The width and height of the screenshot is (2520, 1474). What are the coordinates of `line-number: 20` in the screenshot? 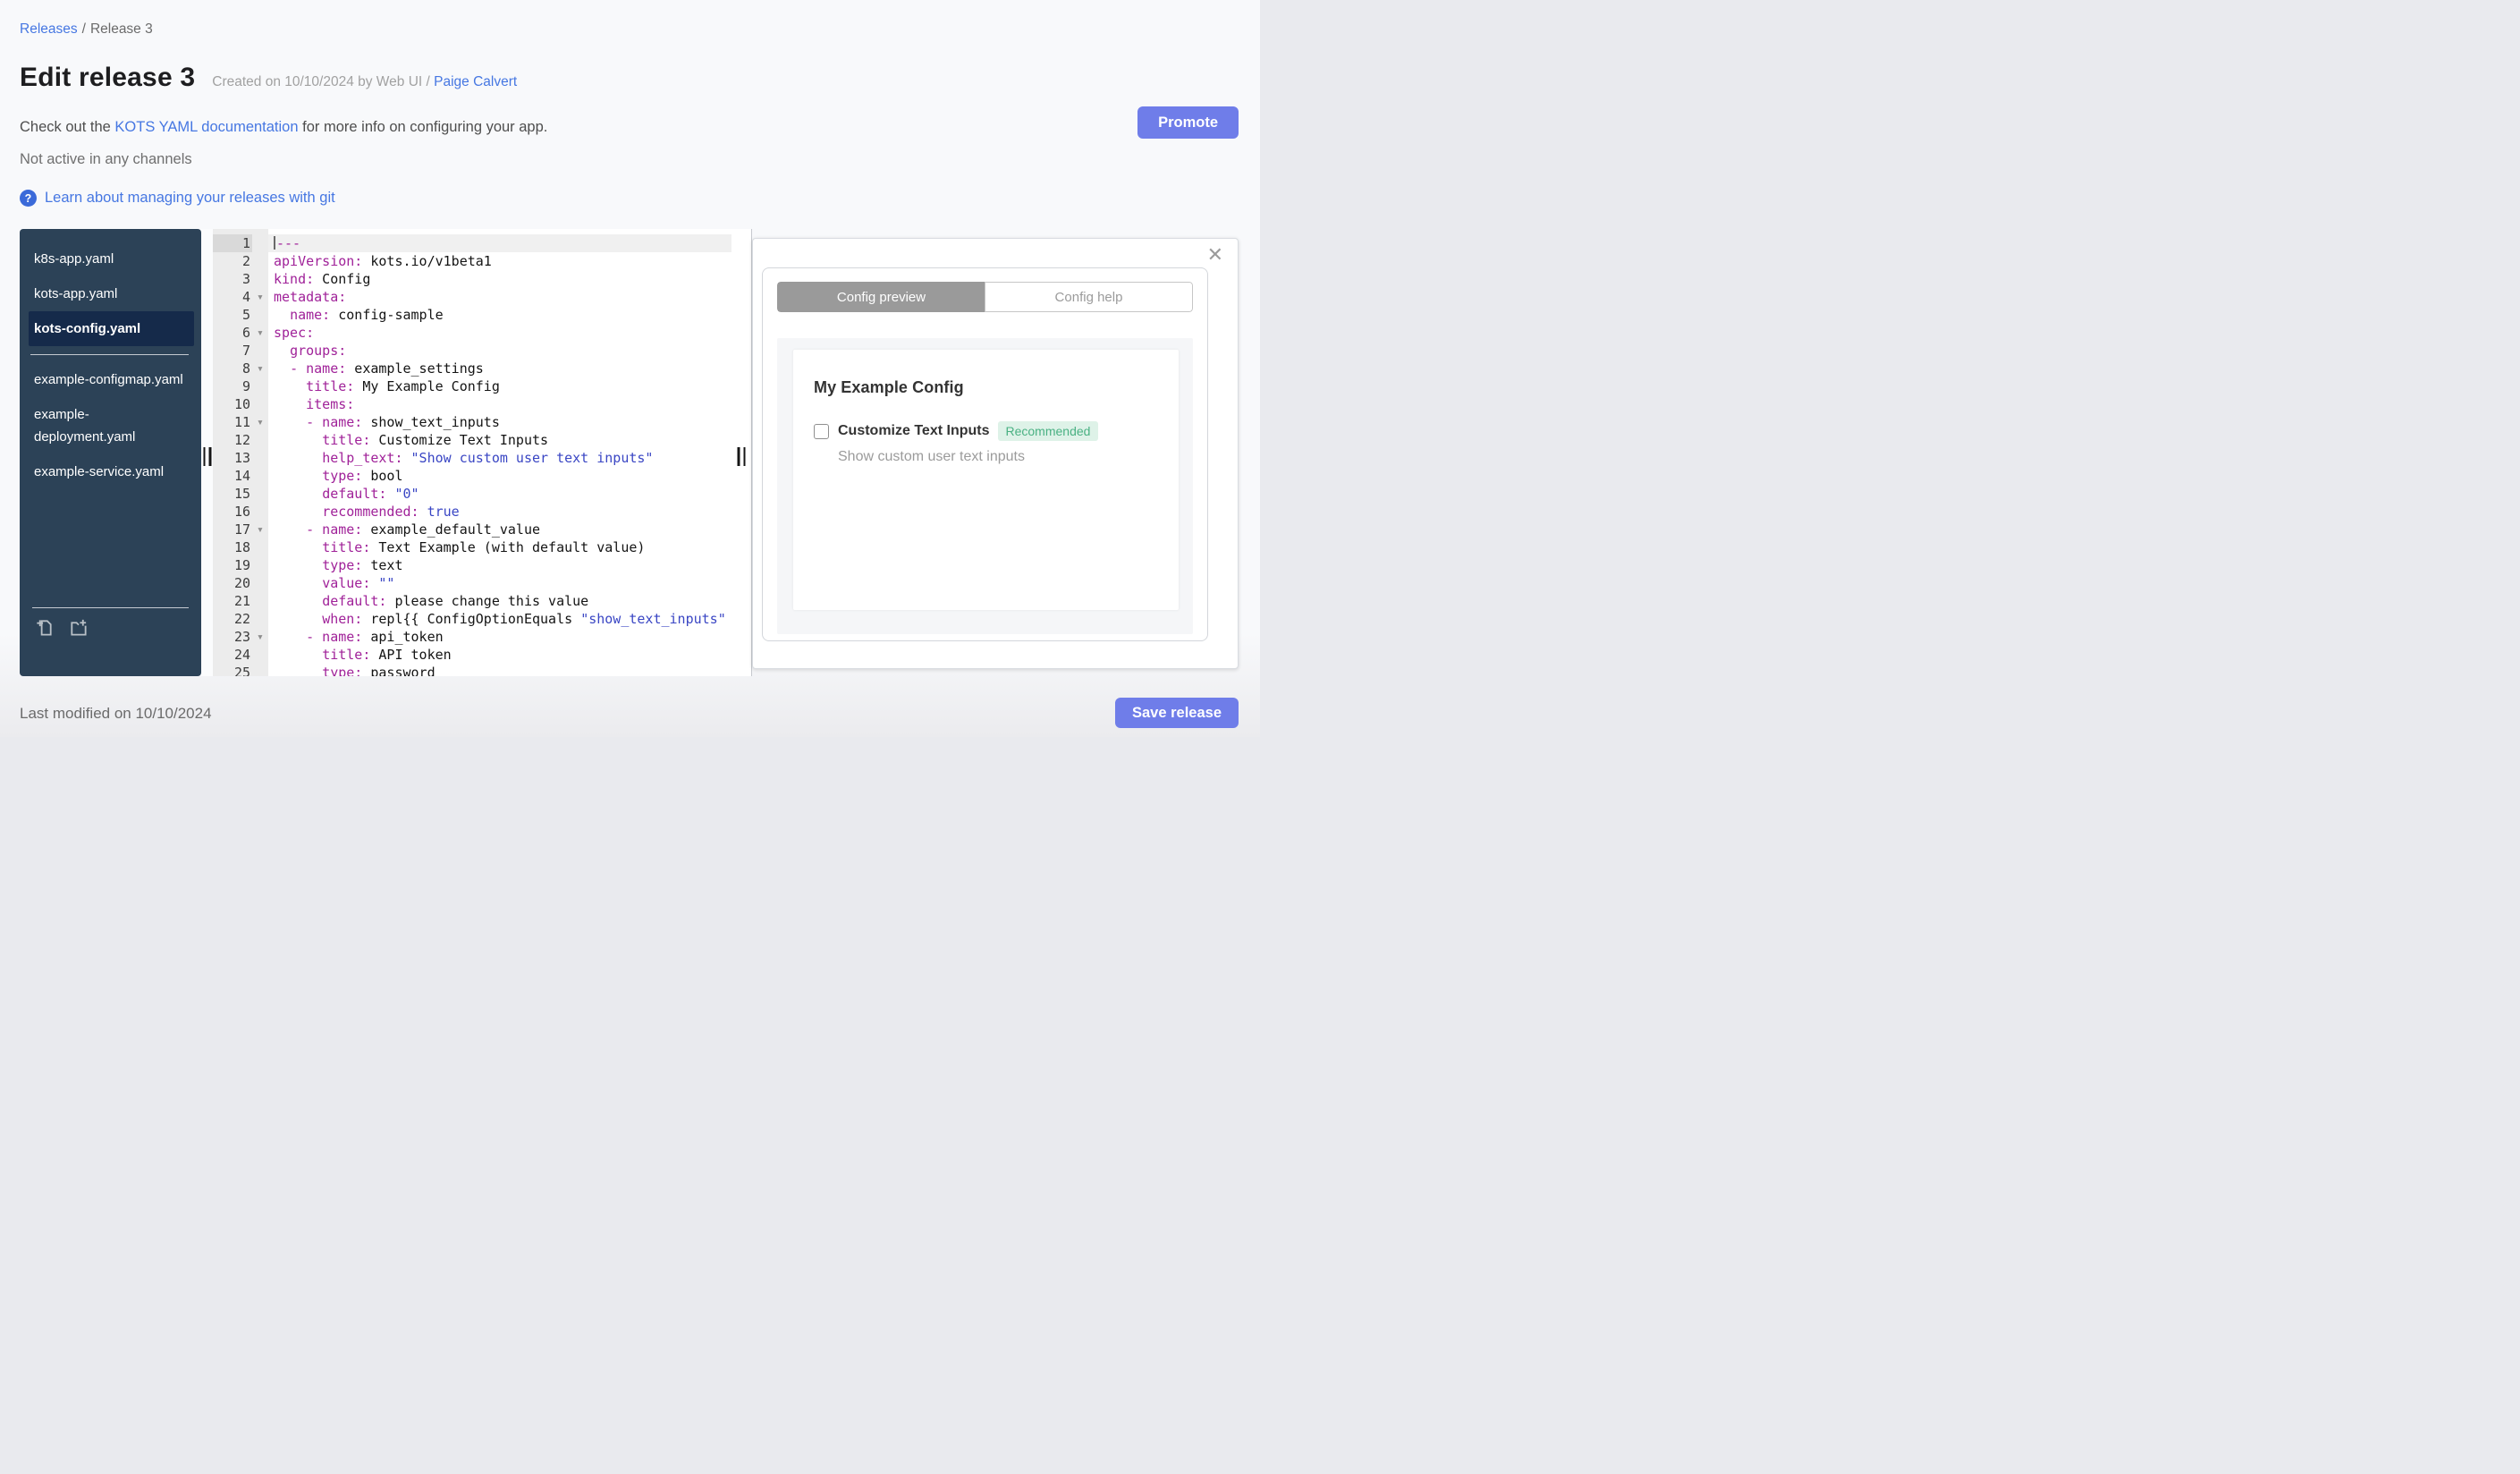 It's located at (241, 583).